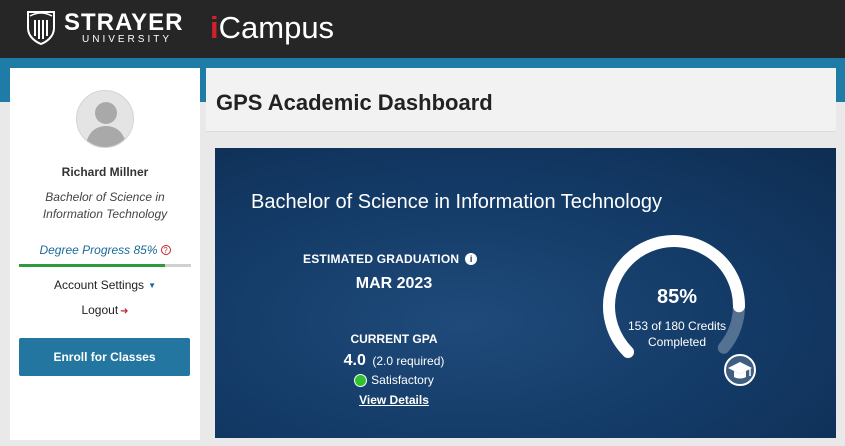 This screenshot has height=446, width=845. Describe the element at coordinates (422, 29) in the screenshot. I see `top-header: STRAYER UNIVERSITY iCampus` at that location.